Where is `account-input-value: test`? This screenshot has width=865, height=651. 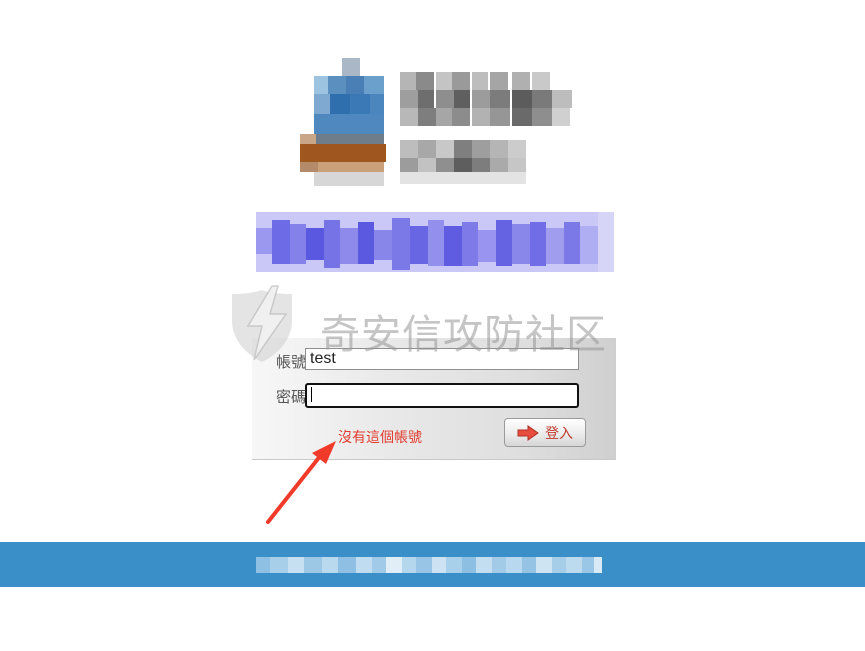
account-input-value: test is located at coordinates (323, 358).